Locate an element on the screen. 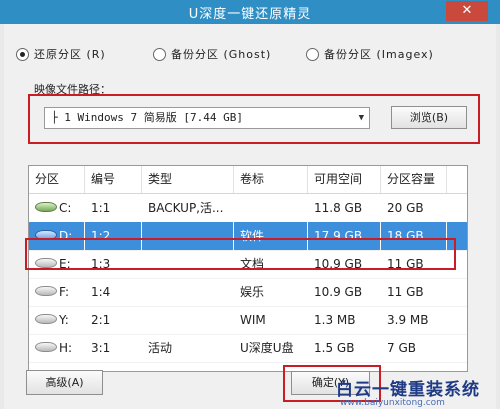 This screenshot has width=500, height=409. partition-id: 2:1 is located at coordinates (101, 320).